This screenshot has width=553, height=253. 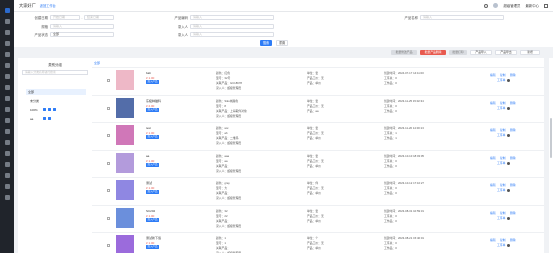 What do you see at coordinates (7, 54) in the screenshot?
I see `box-icon` at bounding box center [7, 54].